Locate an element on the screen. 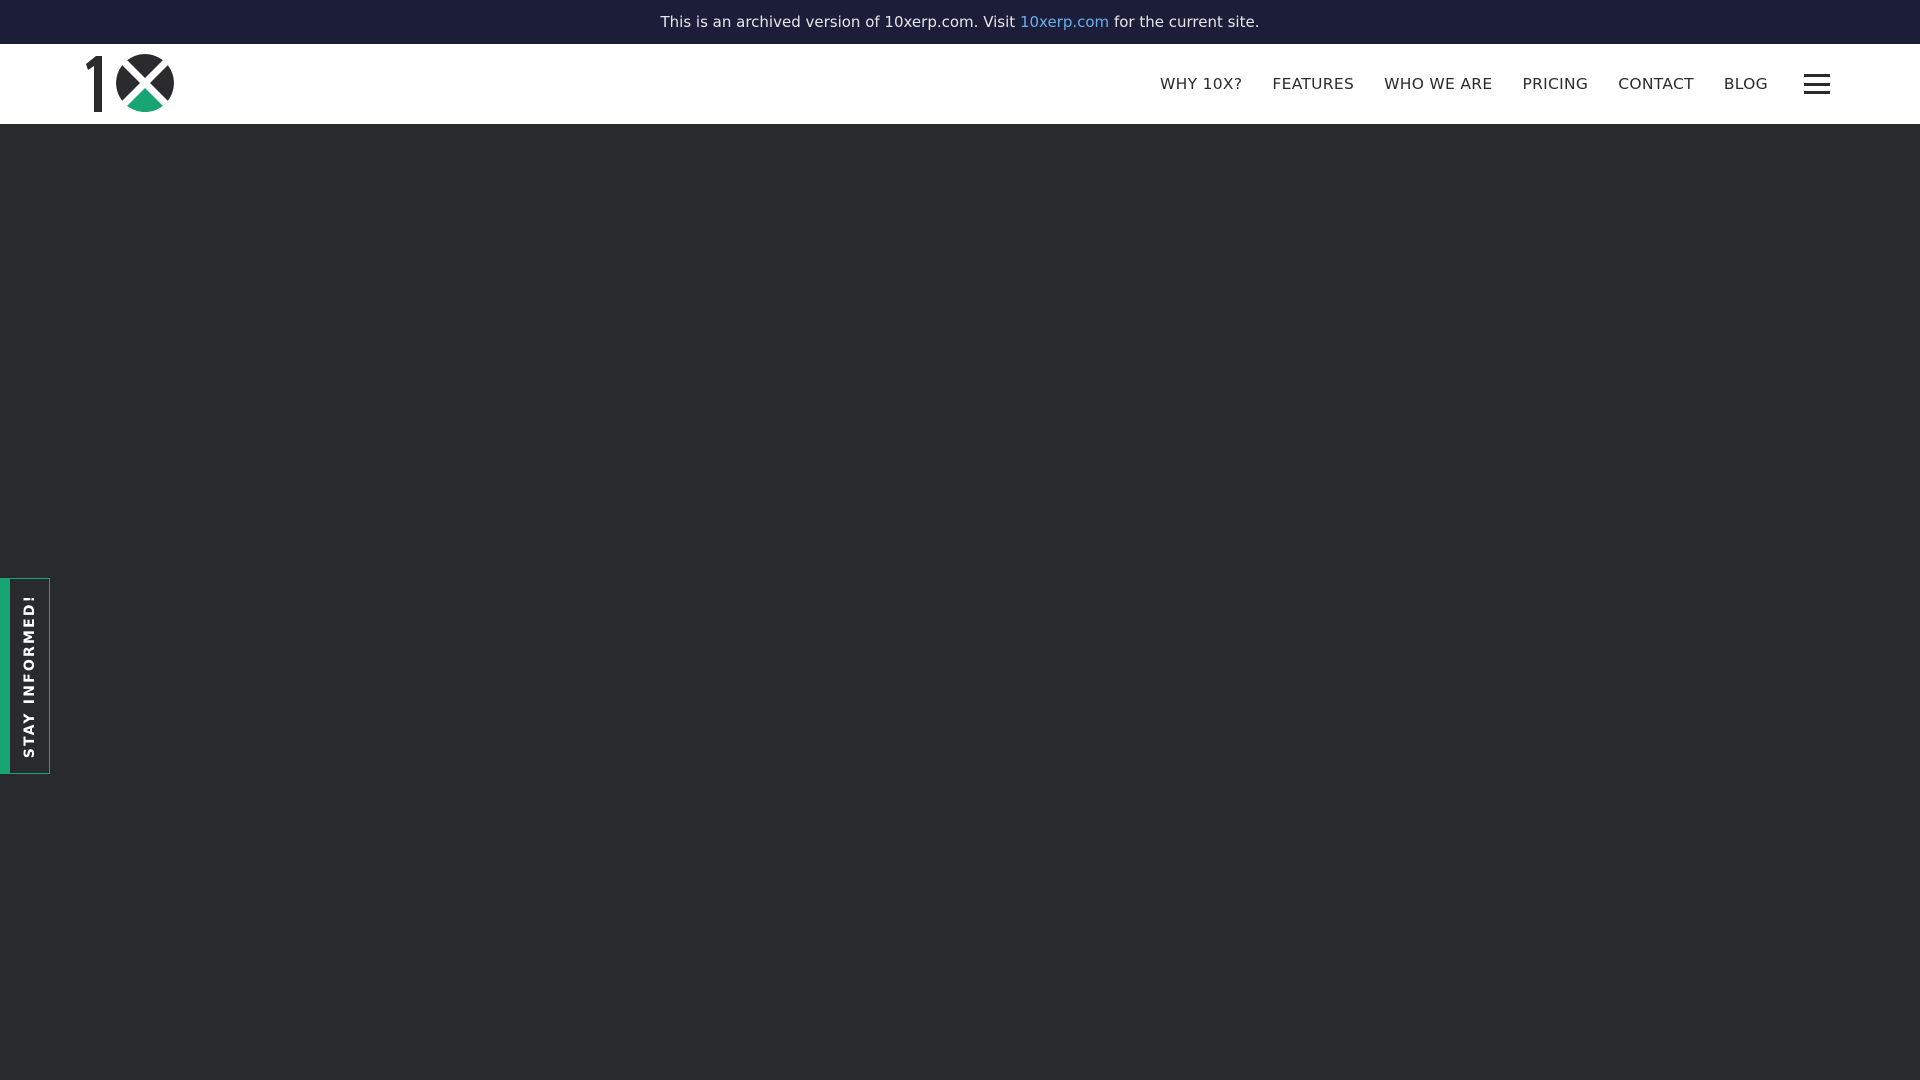 The height and width of the screenshot is (1080, 1920). nav-pricing: PRICING is located at coordinates (1555, 84).